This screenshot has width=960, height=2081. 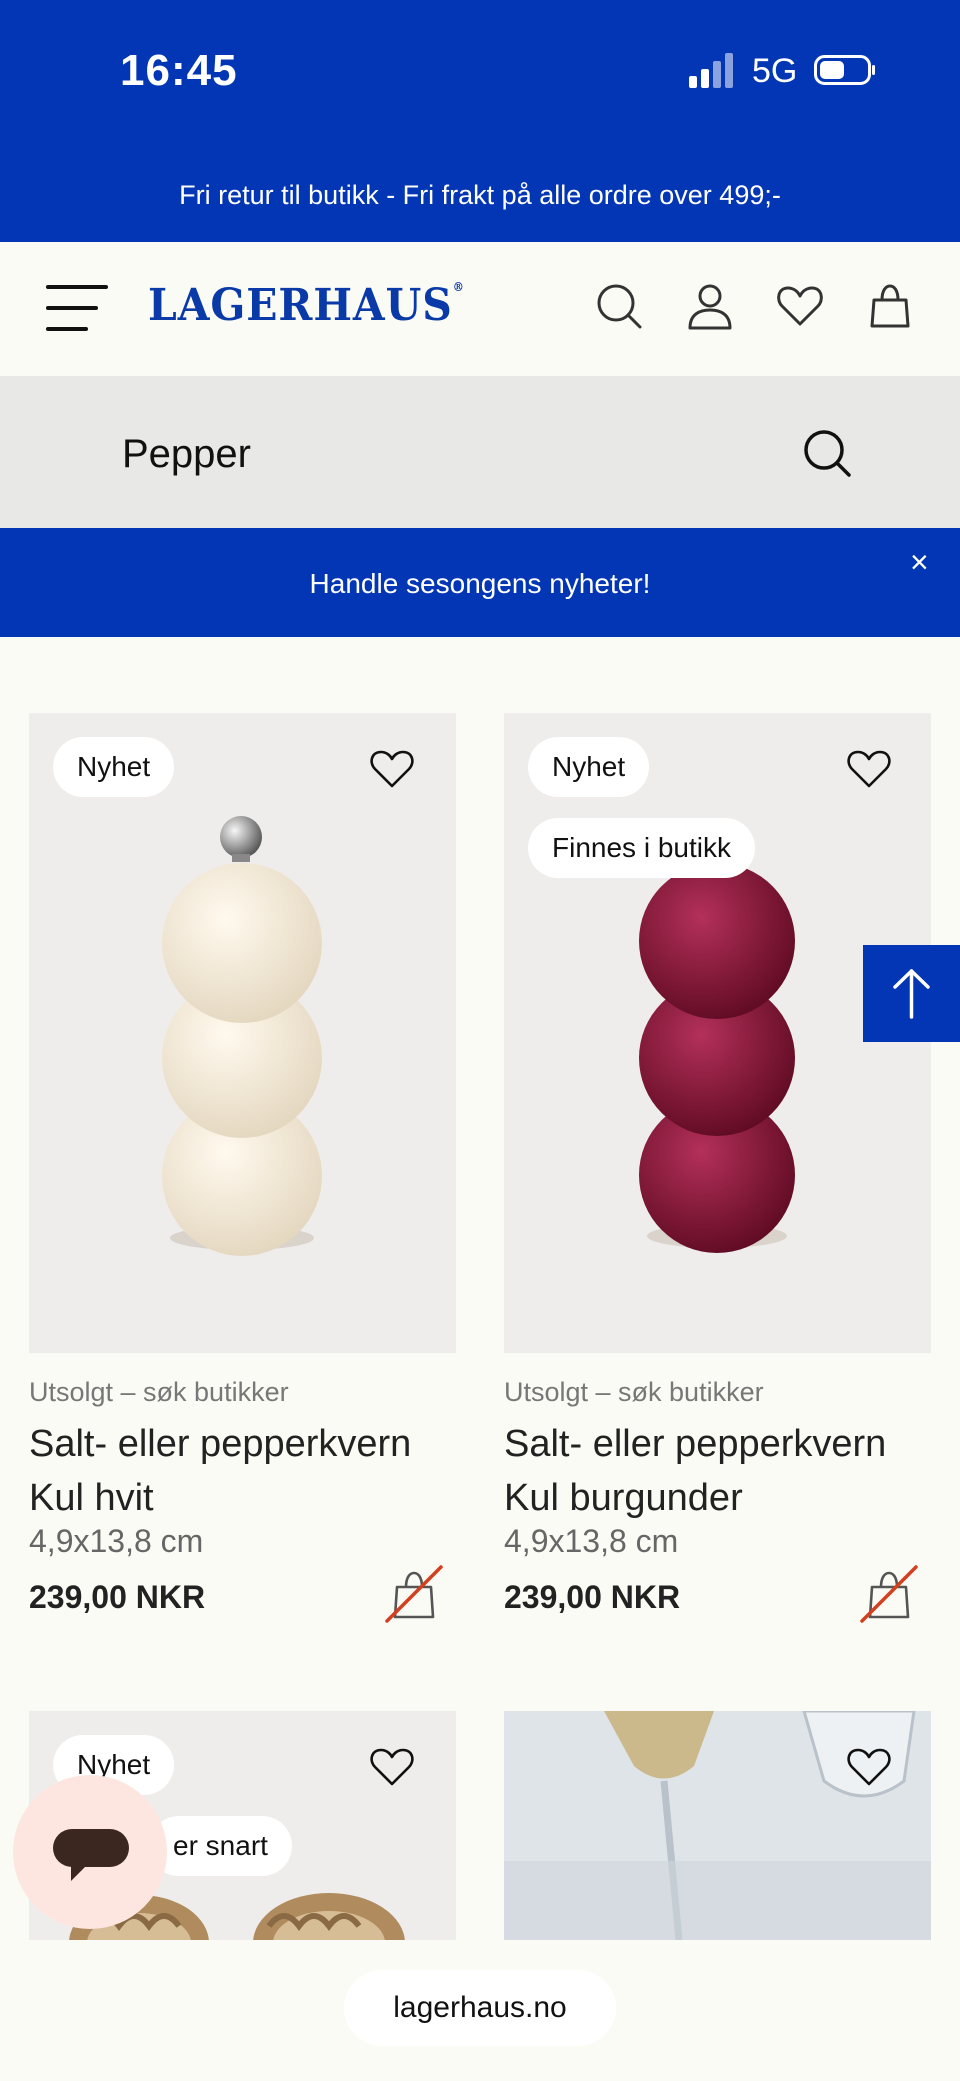 I want to click on logo-mark: ®, so click(x=458, y=287).